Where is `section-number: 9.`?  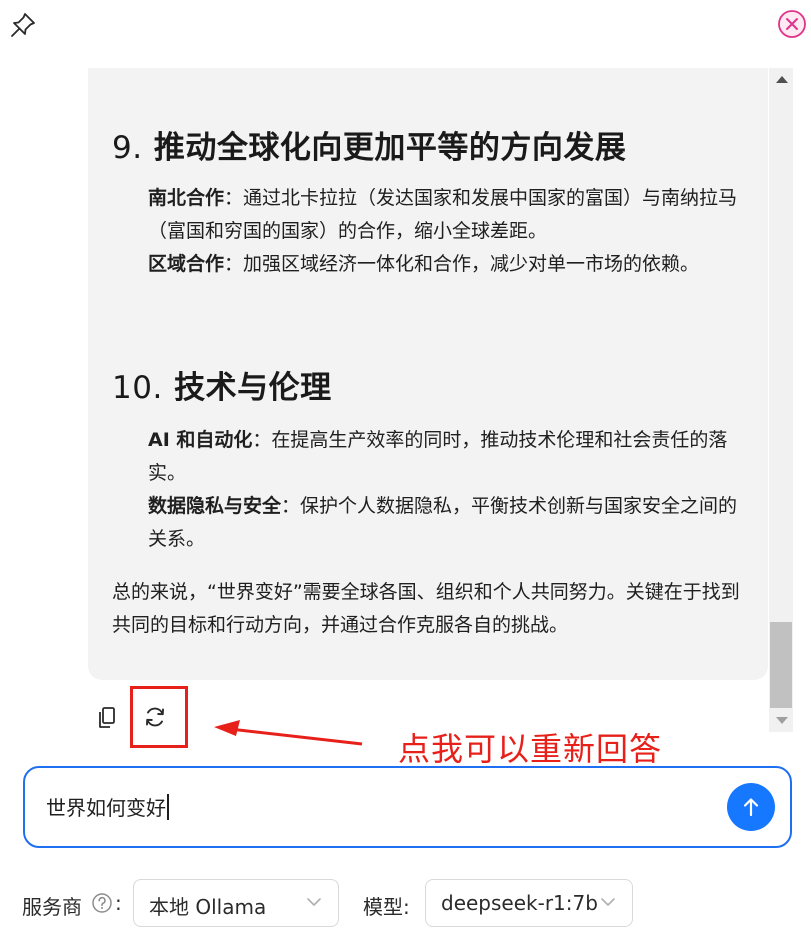 section-number: 9. is located at coordinates (127, 148).